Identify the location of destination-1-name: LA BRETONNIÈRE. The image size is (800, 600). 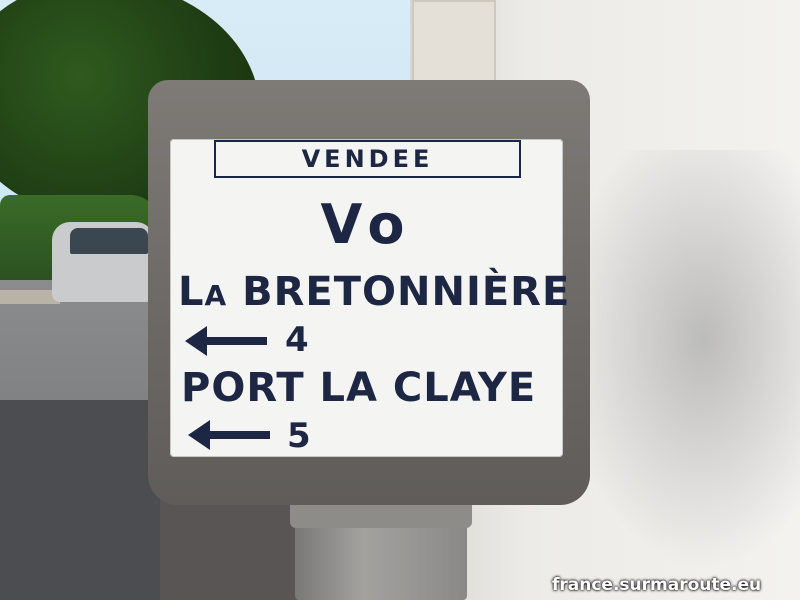
(374, 294).